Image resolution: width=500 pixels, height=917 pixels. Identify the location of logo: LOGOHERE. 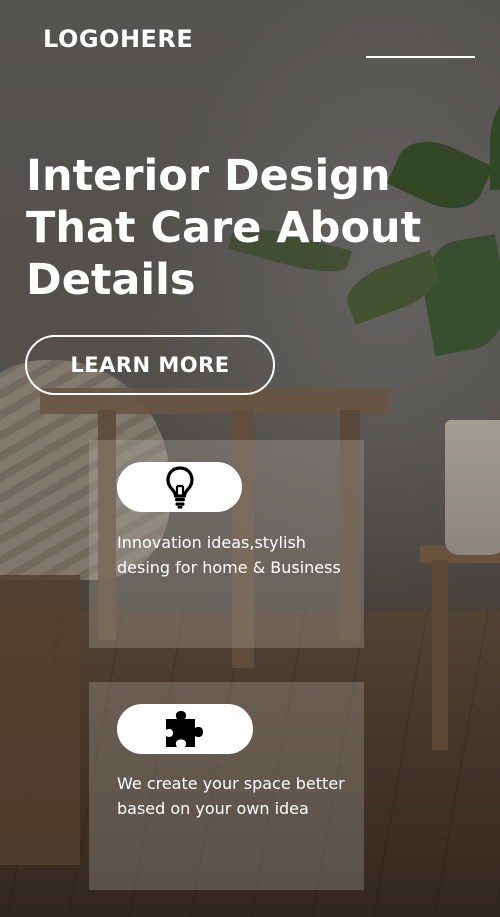
(118, 39).